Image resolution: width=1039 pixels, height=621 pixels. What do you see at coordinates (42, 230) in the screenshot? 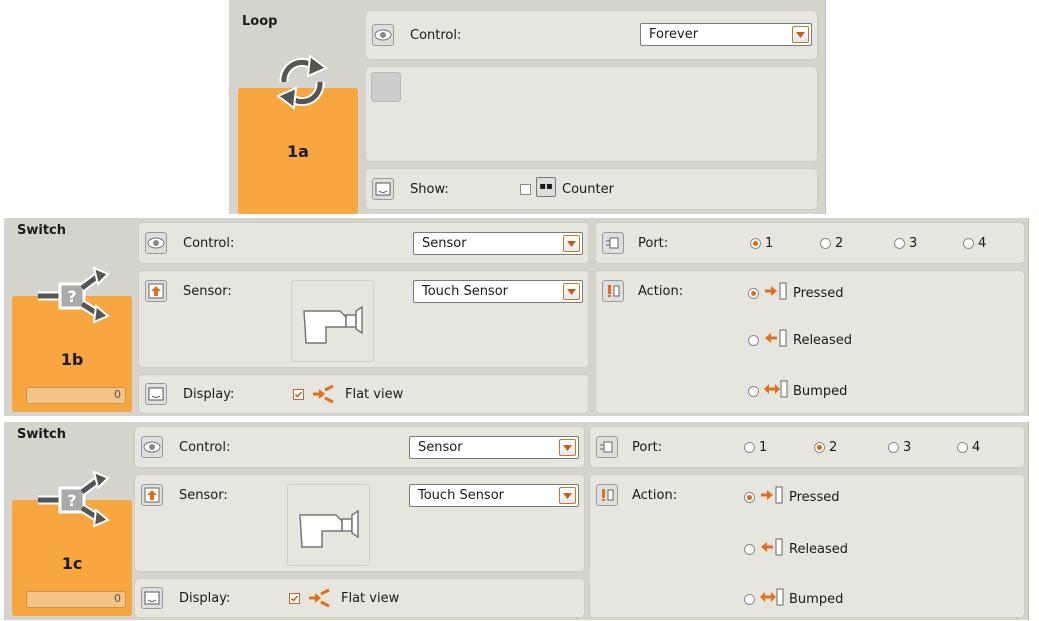
I see `switch-b-title: Switch` at bounding box center [42, 230].